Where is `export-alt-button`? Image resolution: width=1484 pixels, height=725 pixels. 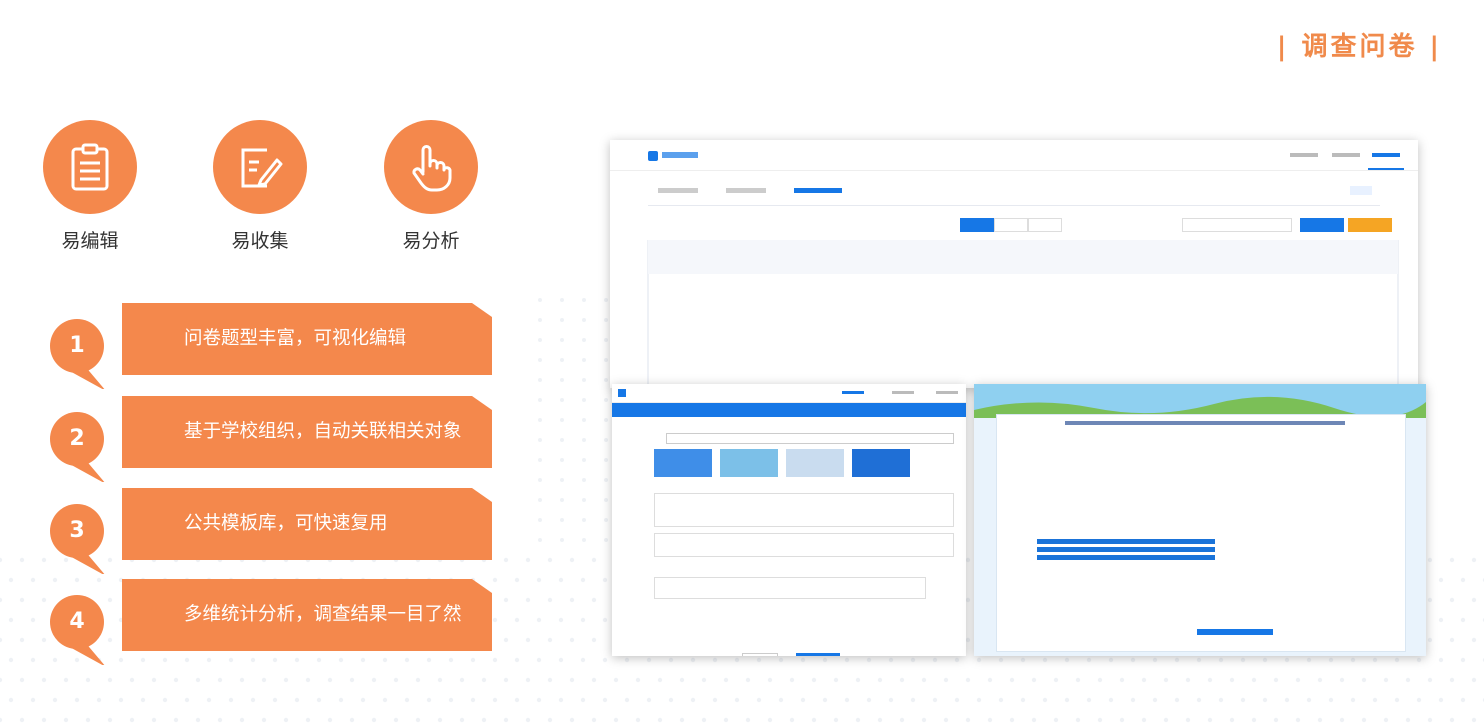 export-alt-button is located at coordinates (1370, 225).